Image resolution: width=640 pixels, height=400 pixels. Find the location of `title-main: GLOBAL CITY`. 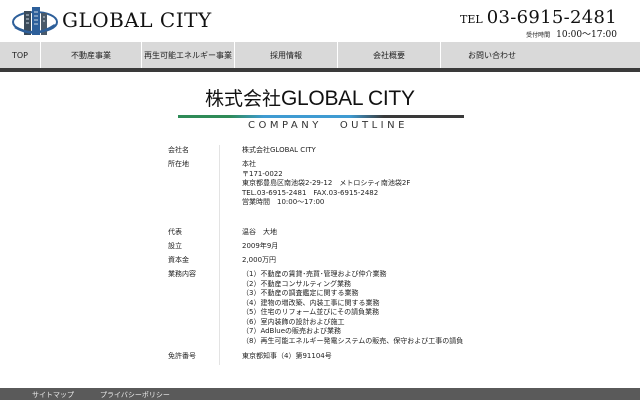

title-main: GLOBAL CITY is located at coordinates (348, 98).